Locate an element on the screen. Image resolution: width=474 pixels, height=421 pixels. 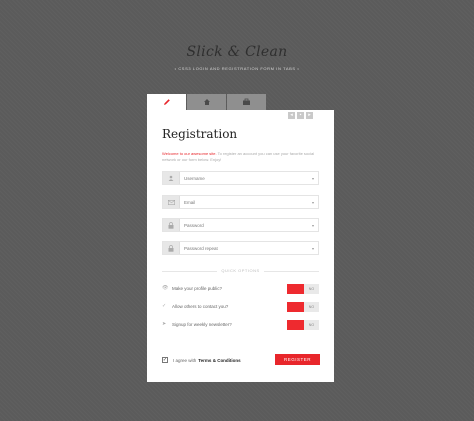
tab-briefcase is located at coordinates (246, 102).